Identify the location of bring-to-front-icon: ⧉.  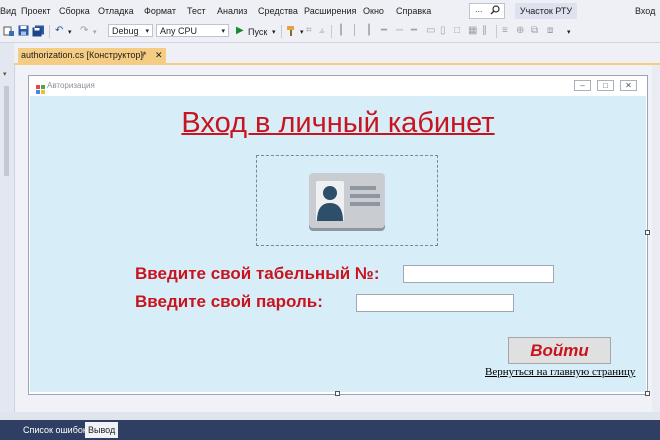
(534, 31).